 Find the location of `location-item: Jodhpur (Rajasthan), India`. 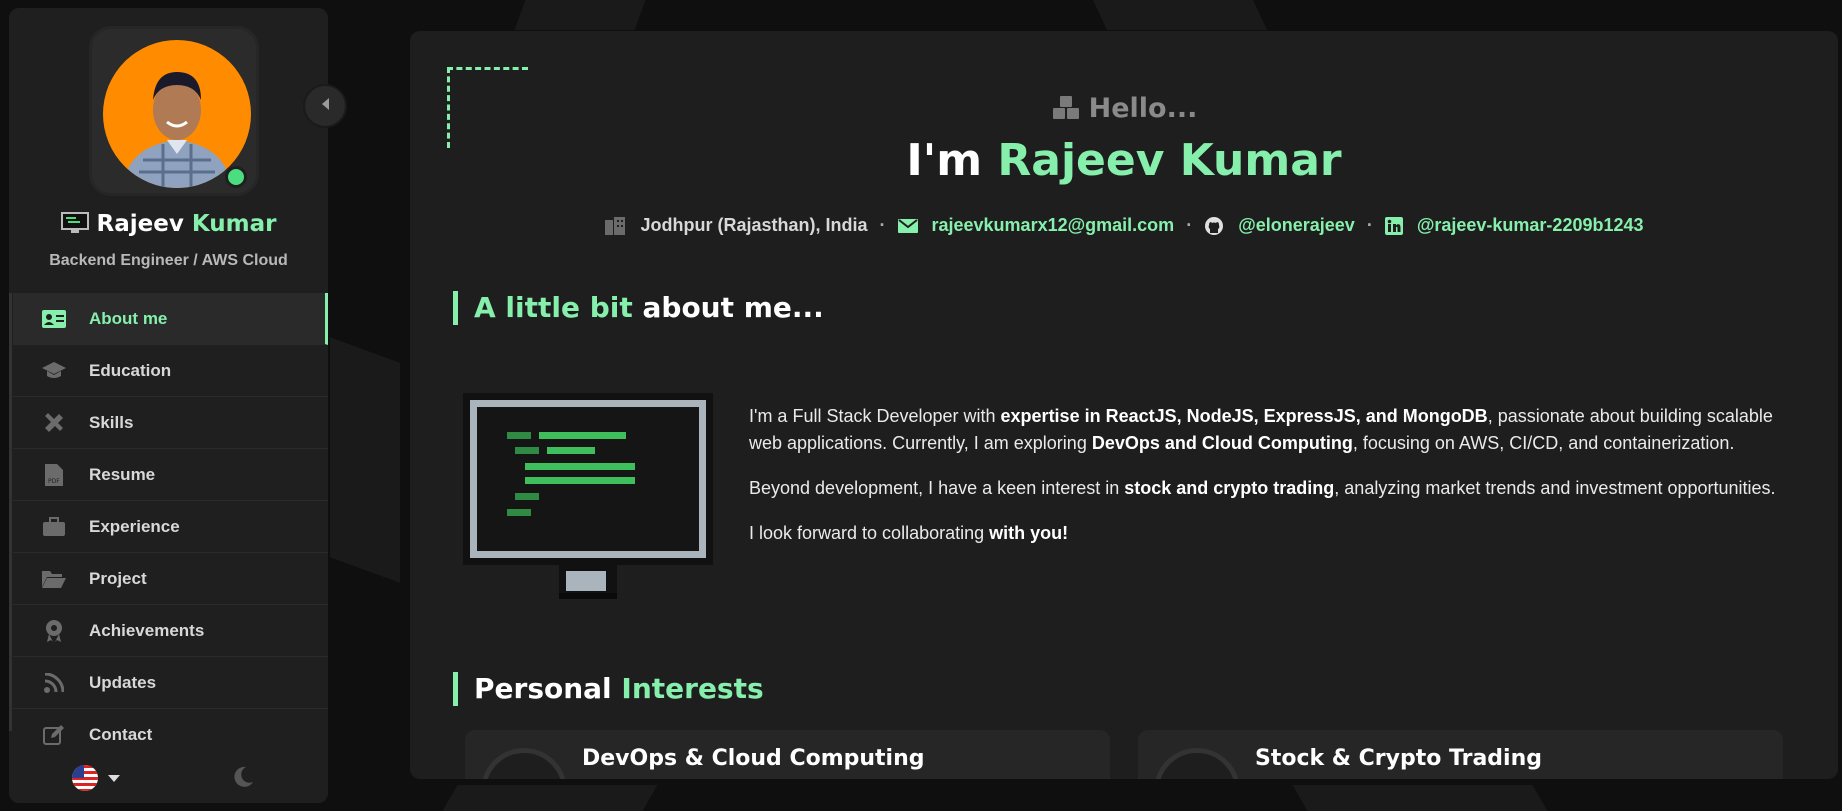

location-item: Jodhpur (Rajasthan), India is located at coordinates (736, 225).